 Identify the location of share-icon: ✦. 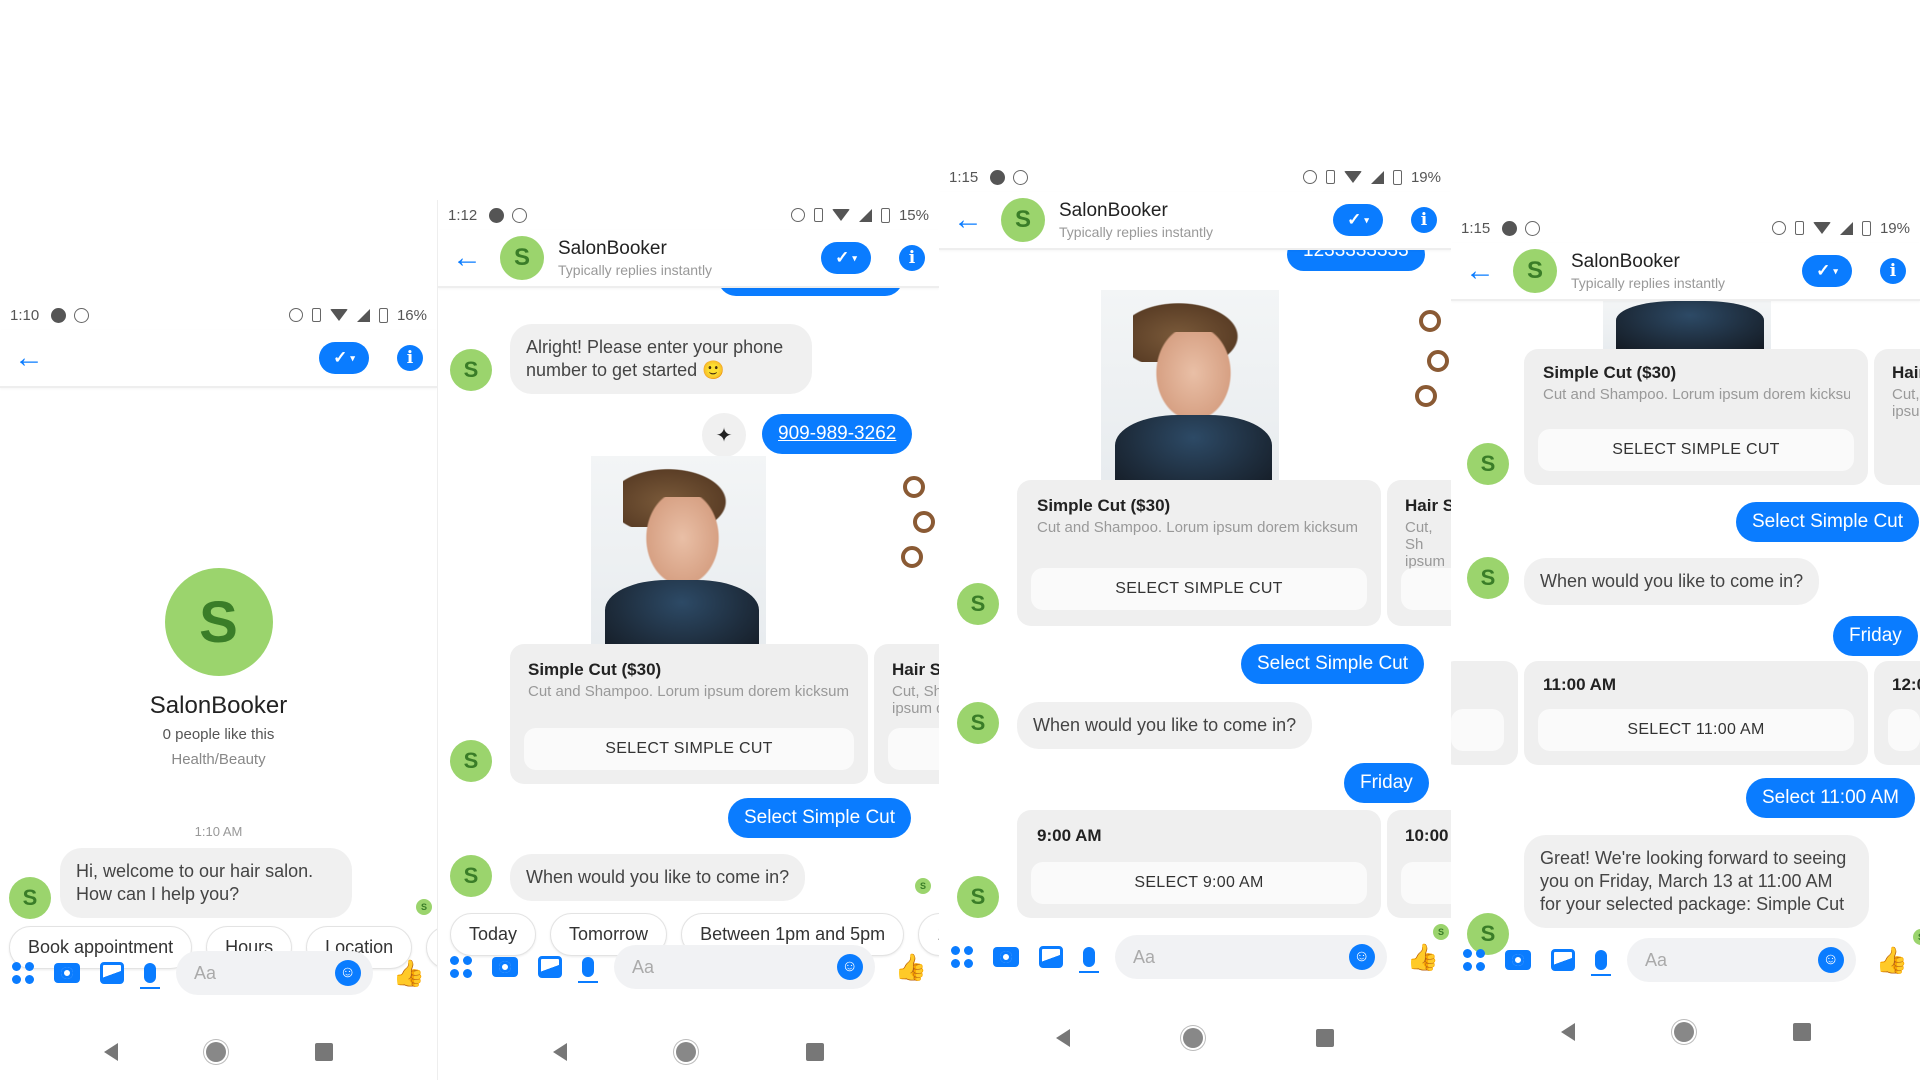
(724, 435).